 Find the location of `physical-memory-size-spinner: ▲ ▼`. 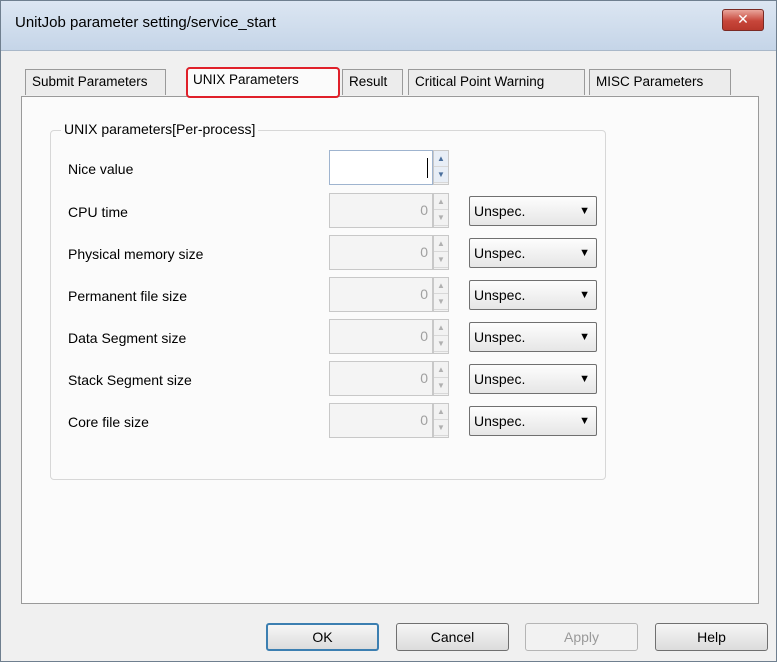

physical-memory-size-spinner: ▲ ▼ is located at coordinates (441, 252).